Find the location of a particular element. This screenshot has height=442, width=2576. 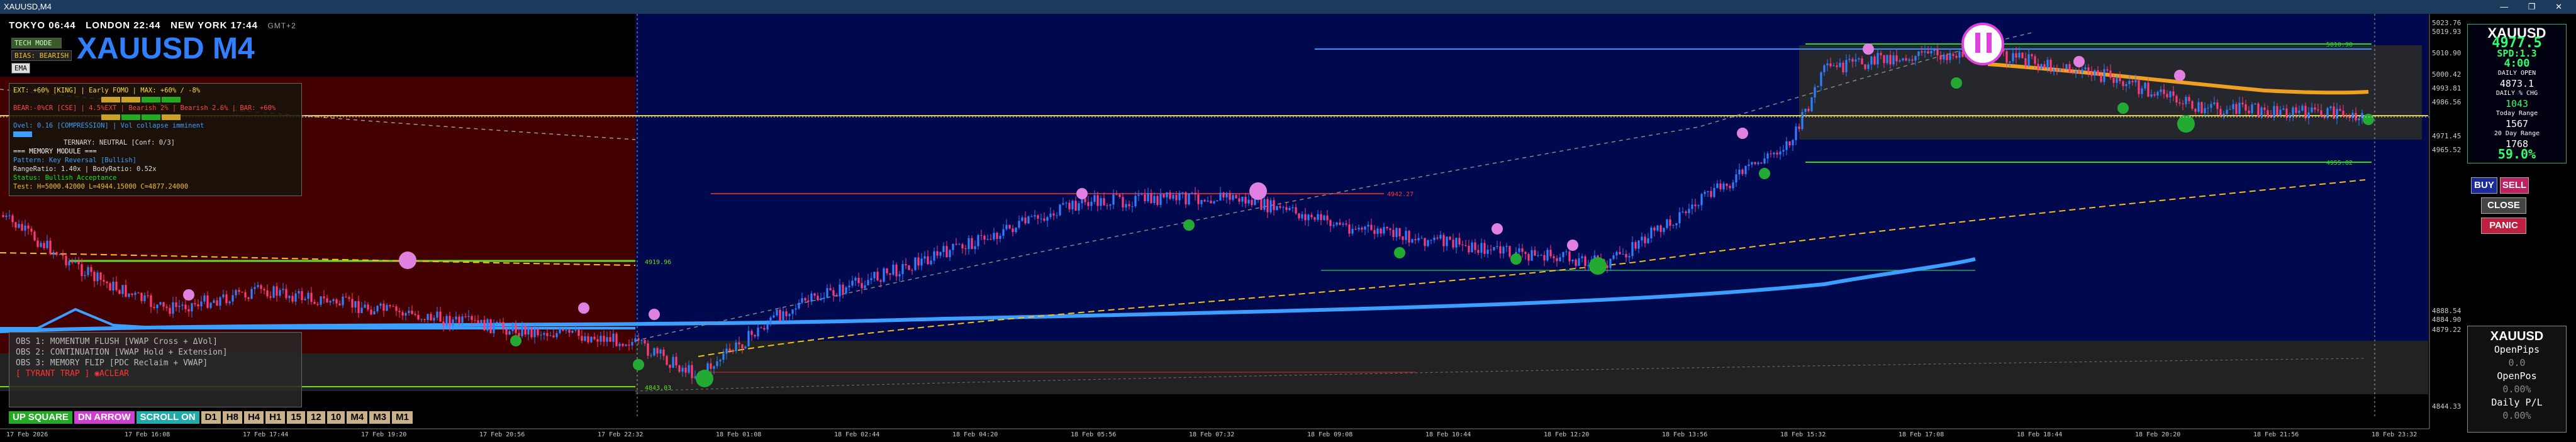

signal-marker-green is located at coordinates (1598, 266).